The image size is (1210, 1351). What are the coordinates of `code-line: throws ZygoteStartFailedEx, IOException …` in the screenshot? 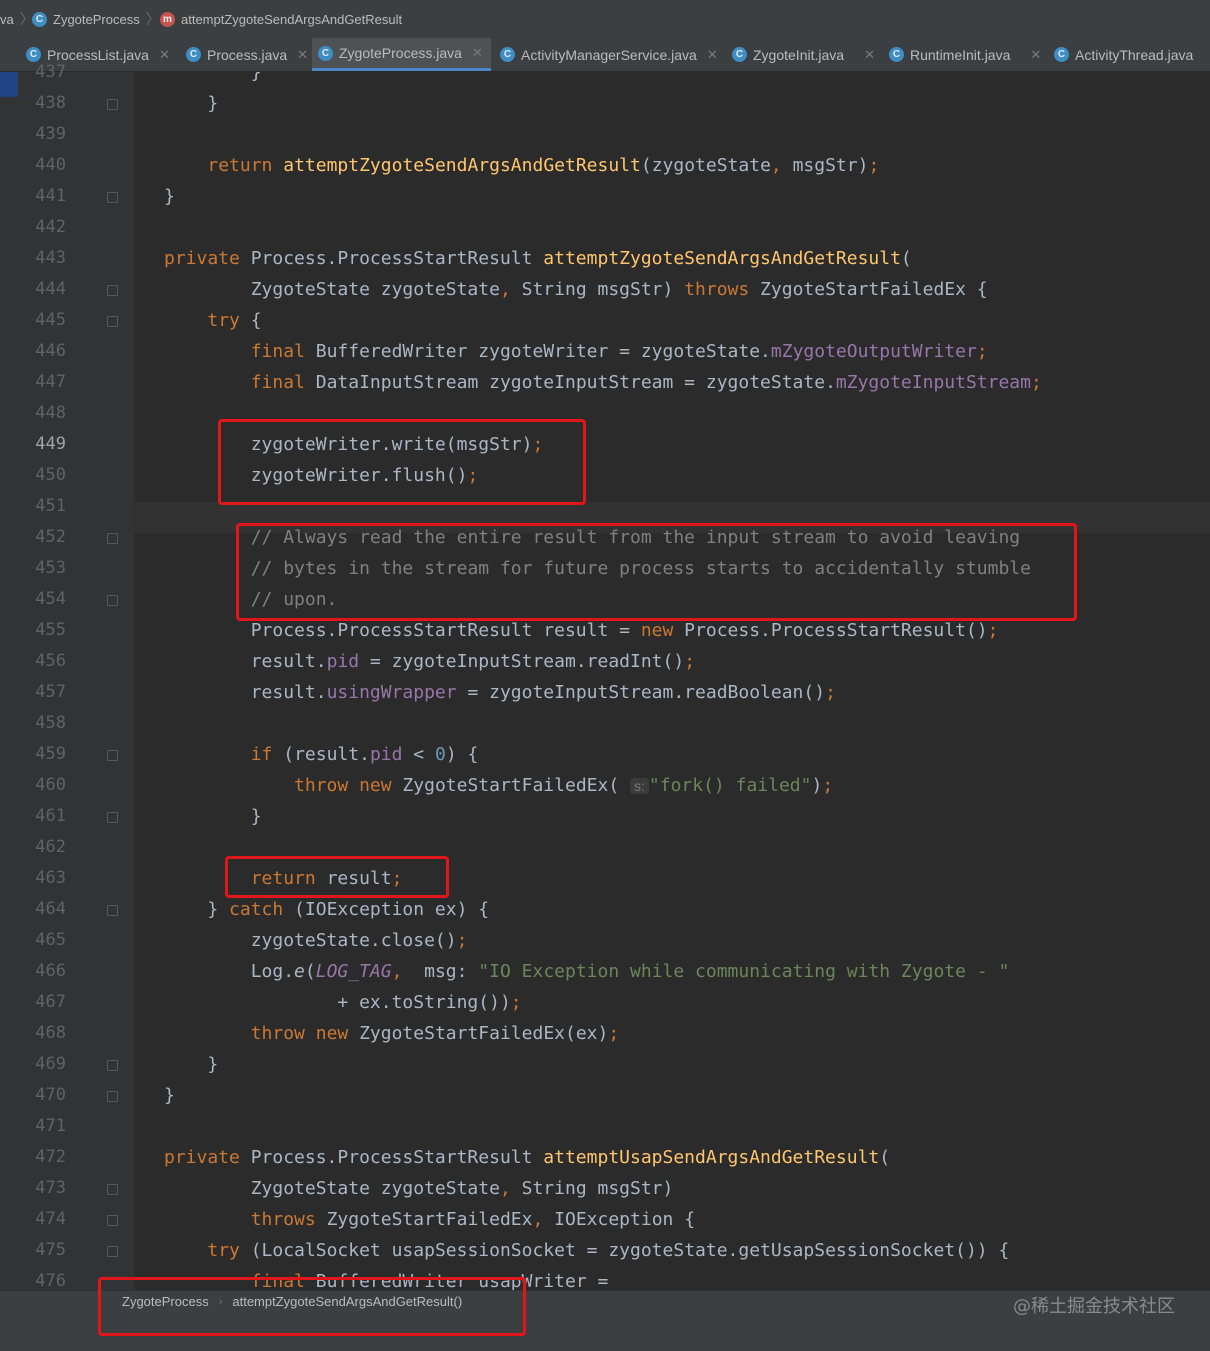 It's located at (429, 1219).